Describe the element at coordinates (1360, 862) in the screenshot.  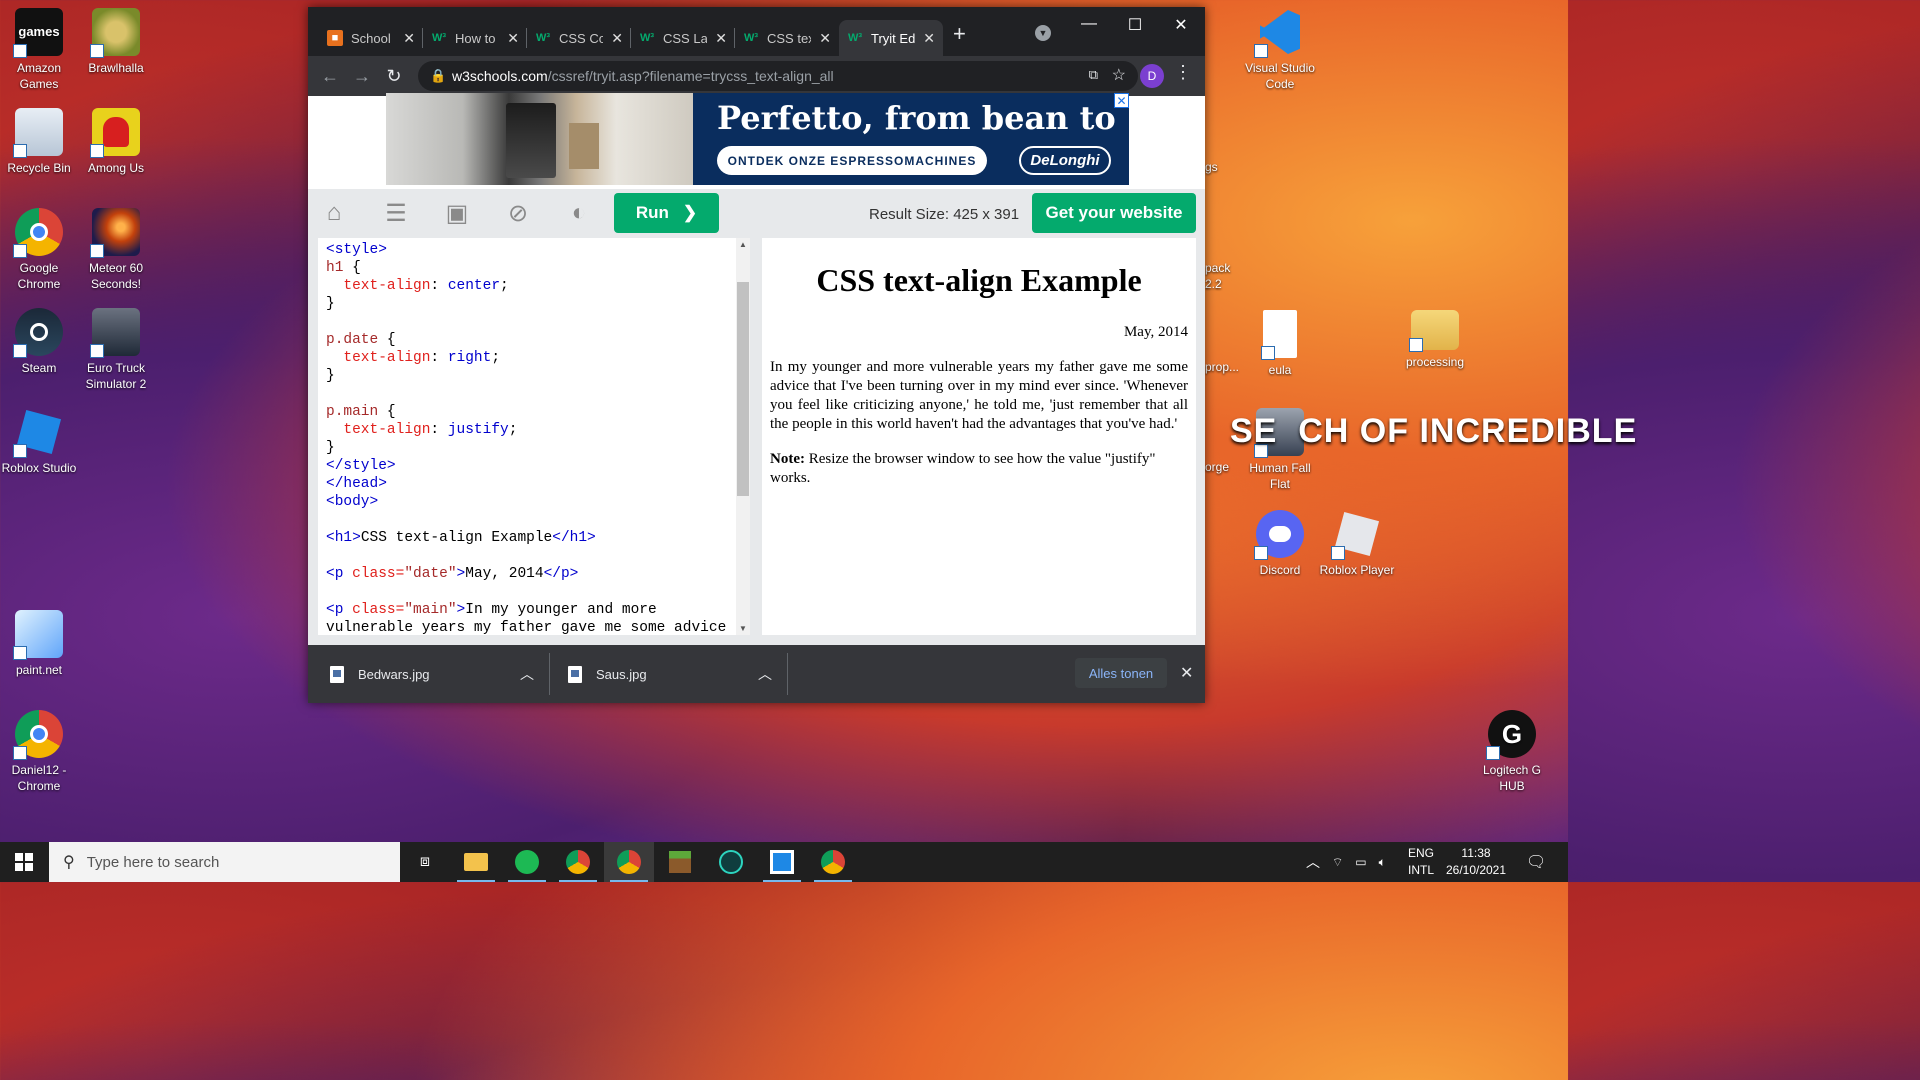
I see `battery-icon: ▭` at that location.